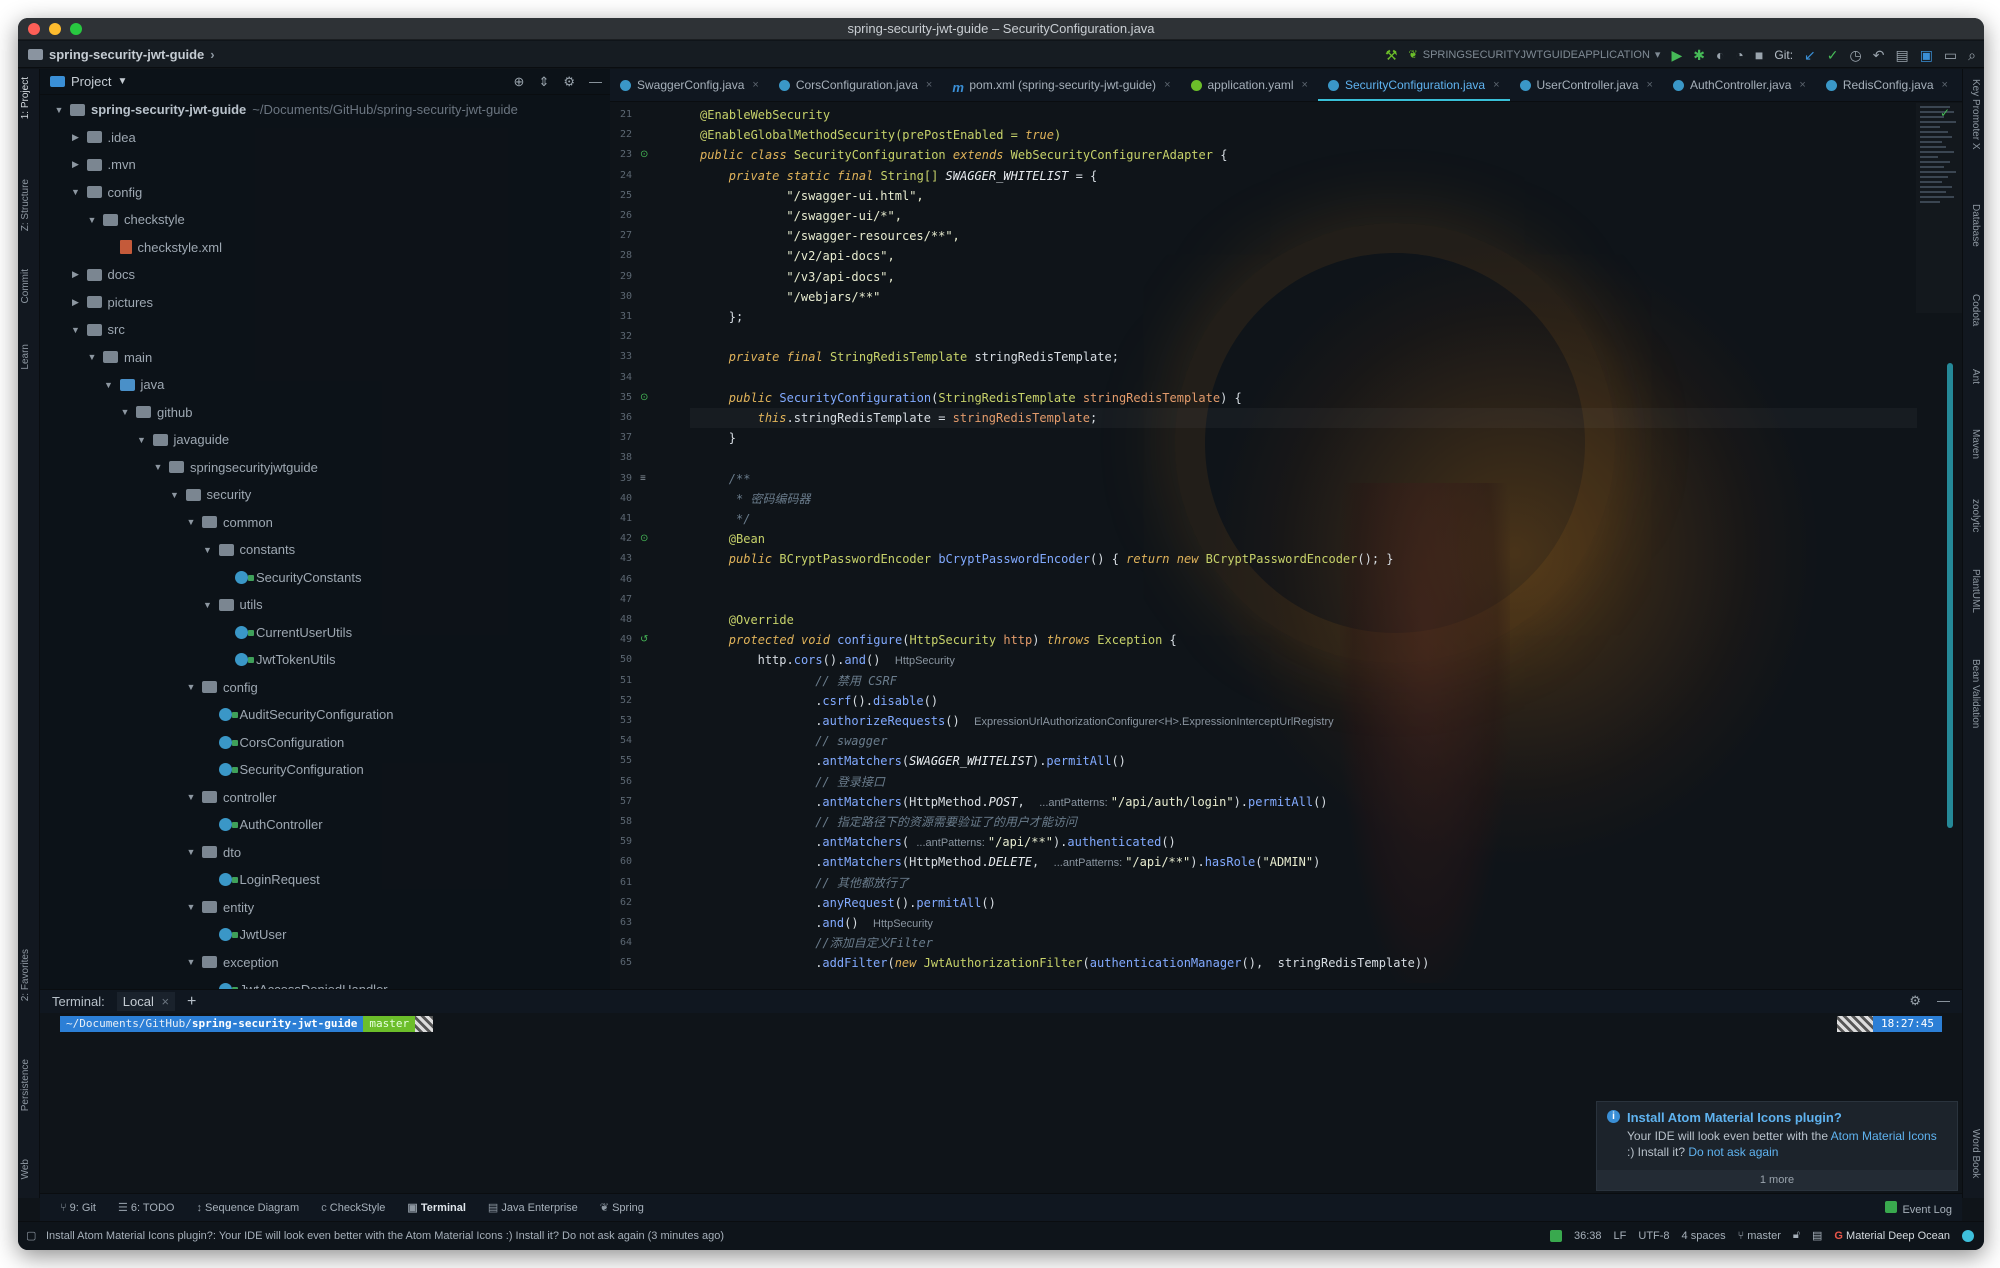  Describe the element at coordinates (325, 963) in the screenshot. I see `tree-item: ▼ exception` at that location.